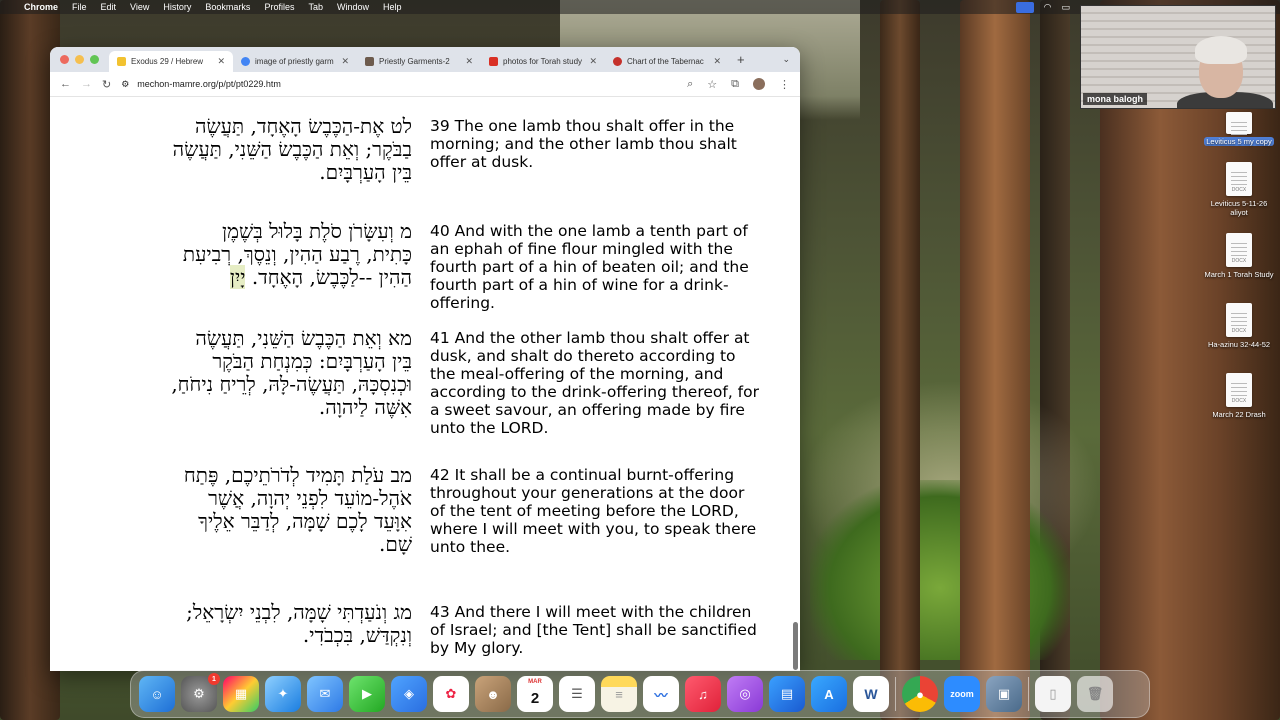  Describe the element at coordinates (65, 84) in the screenshot. I see `back-arrow-icon: ←` at that location.